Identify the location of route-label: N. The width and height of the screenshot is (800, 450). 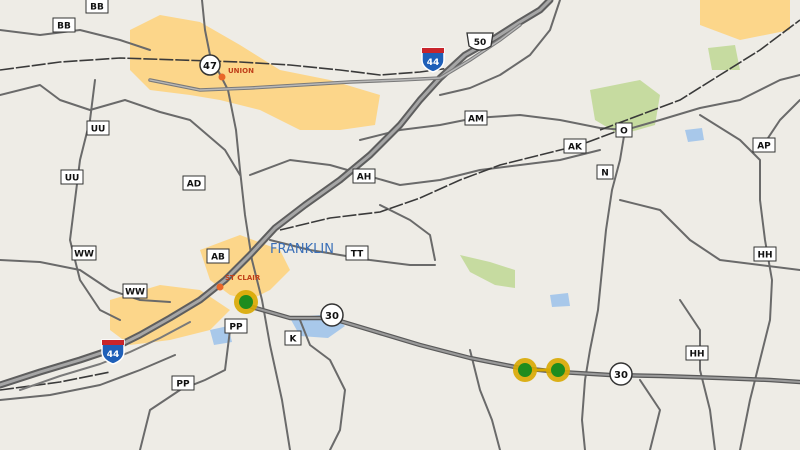
(605, 174).